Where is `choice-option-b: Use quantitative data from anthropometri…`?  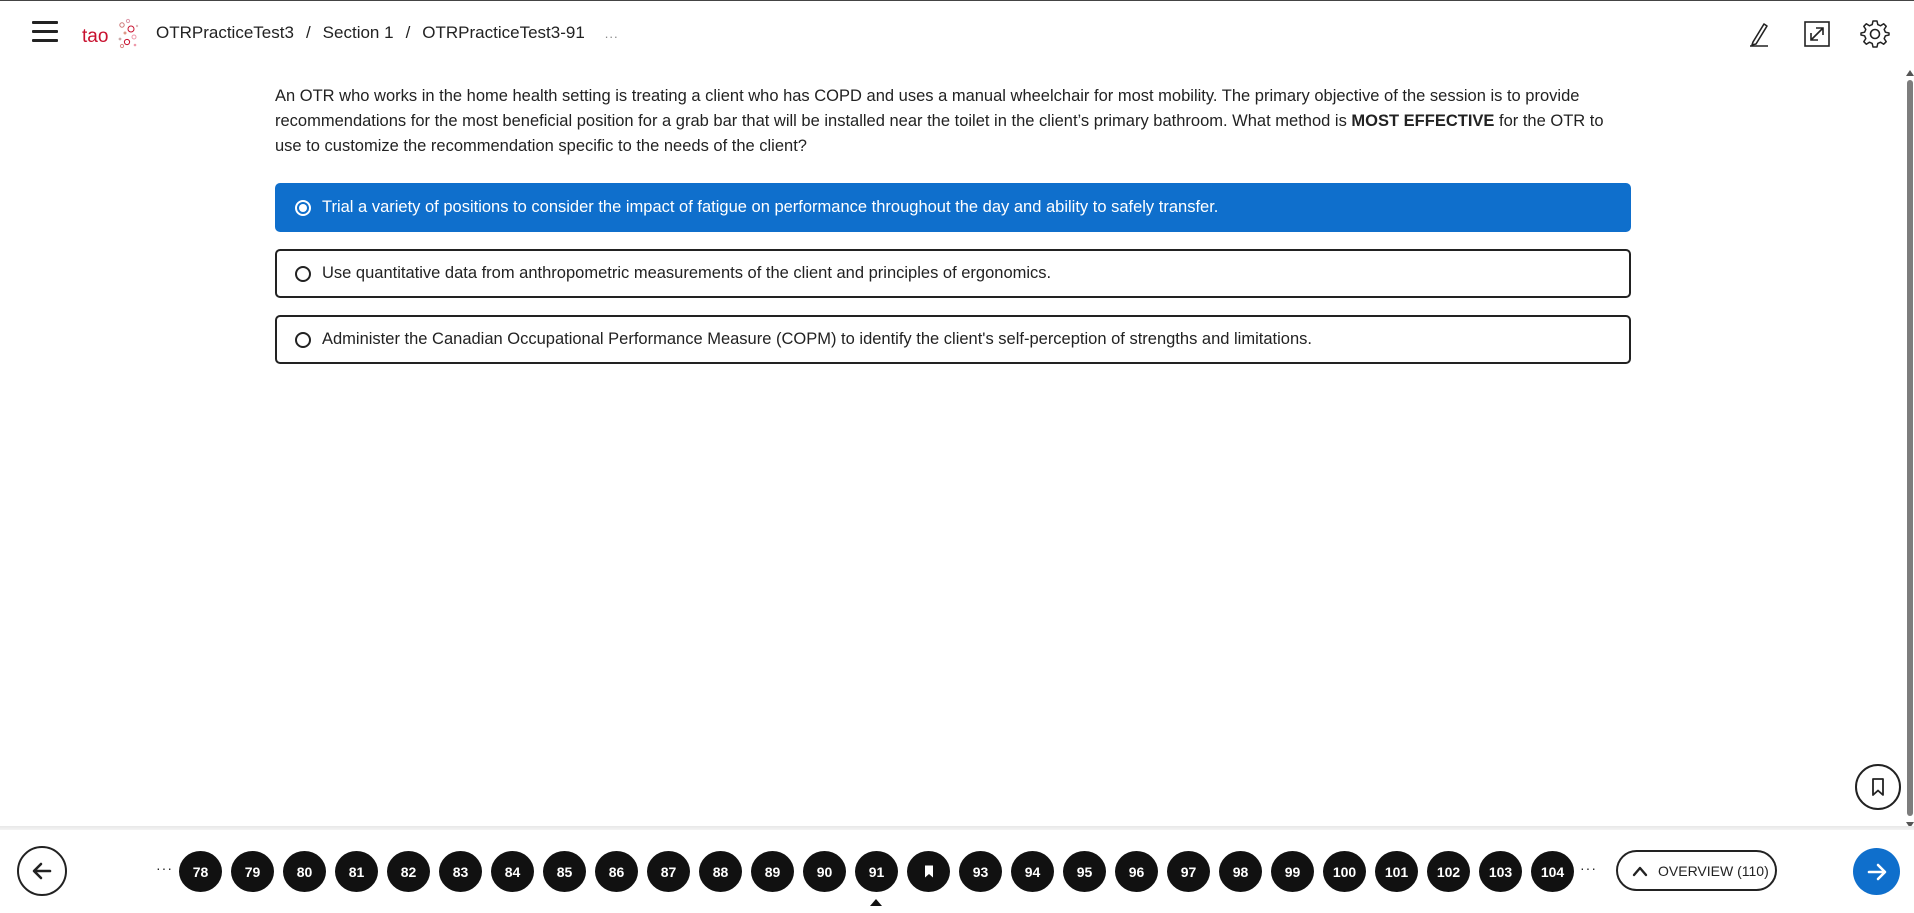 choice-option-b: Use quantitative data from anthropometri… is located at coordinates (953, 273).